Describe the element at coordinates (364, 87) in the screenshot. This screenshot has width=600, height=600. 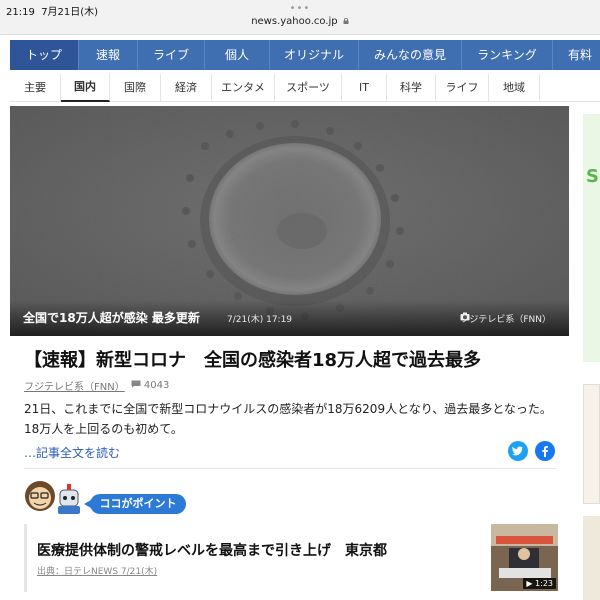
I see `category-nav-item: IT` at that location.